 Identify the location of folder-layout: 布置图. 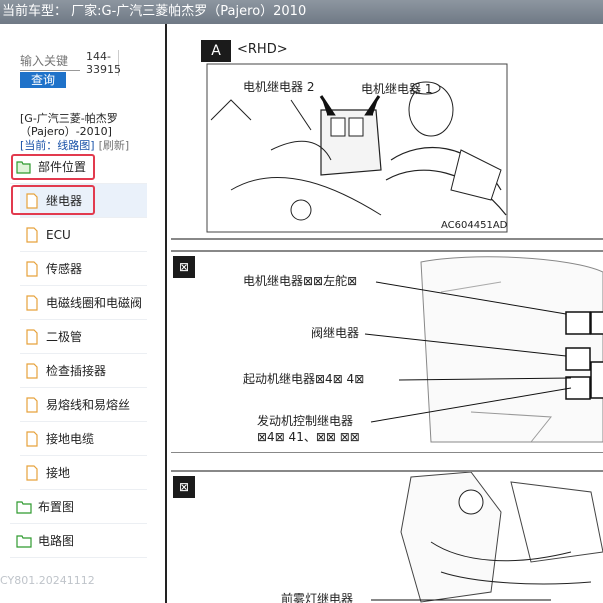
(78, 507).